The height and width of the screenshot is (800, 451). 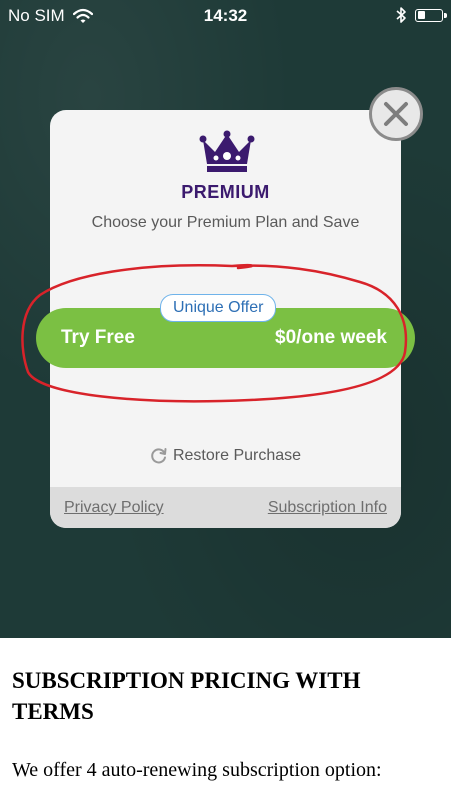 What do you see at coordinates (114, 508) in the screenshot?
I see `privacy-policy-link: Privacy Policy` at bounding box center [114, 508].